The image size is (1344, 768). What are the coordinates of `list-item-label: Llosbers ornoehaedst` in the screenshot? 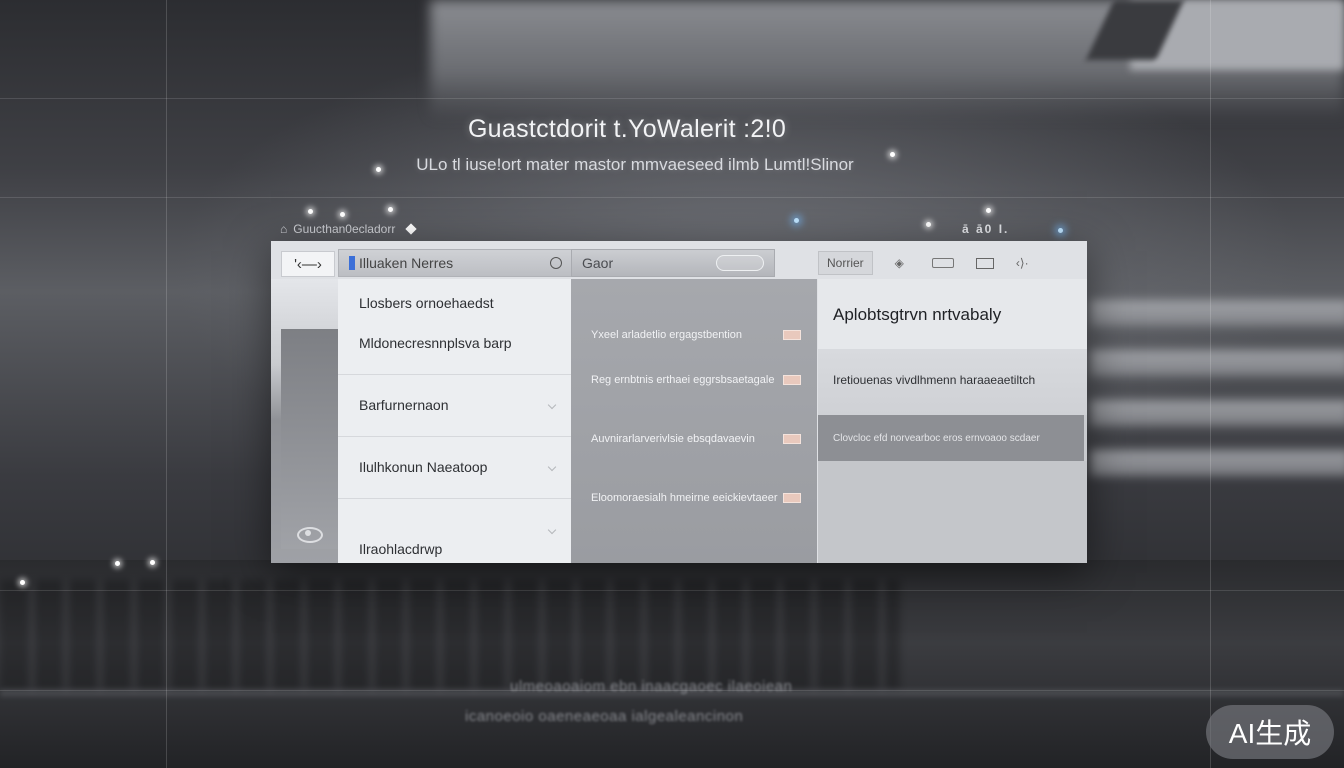 It's located at (426, 303).